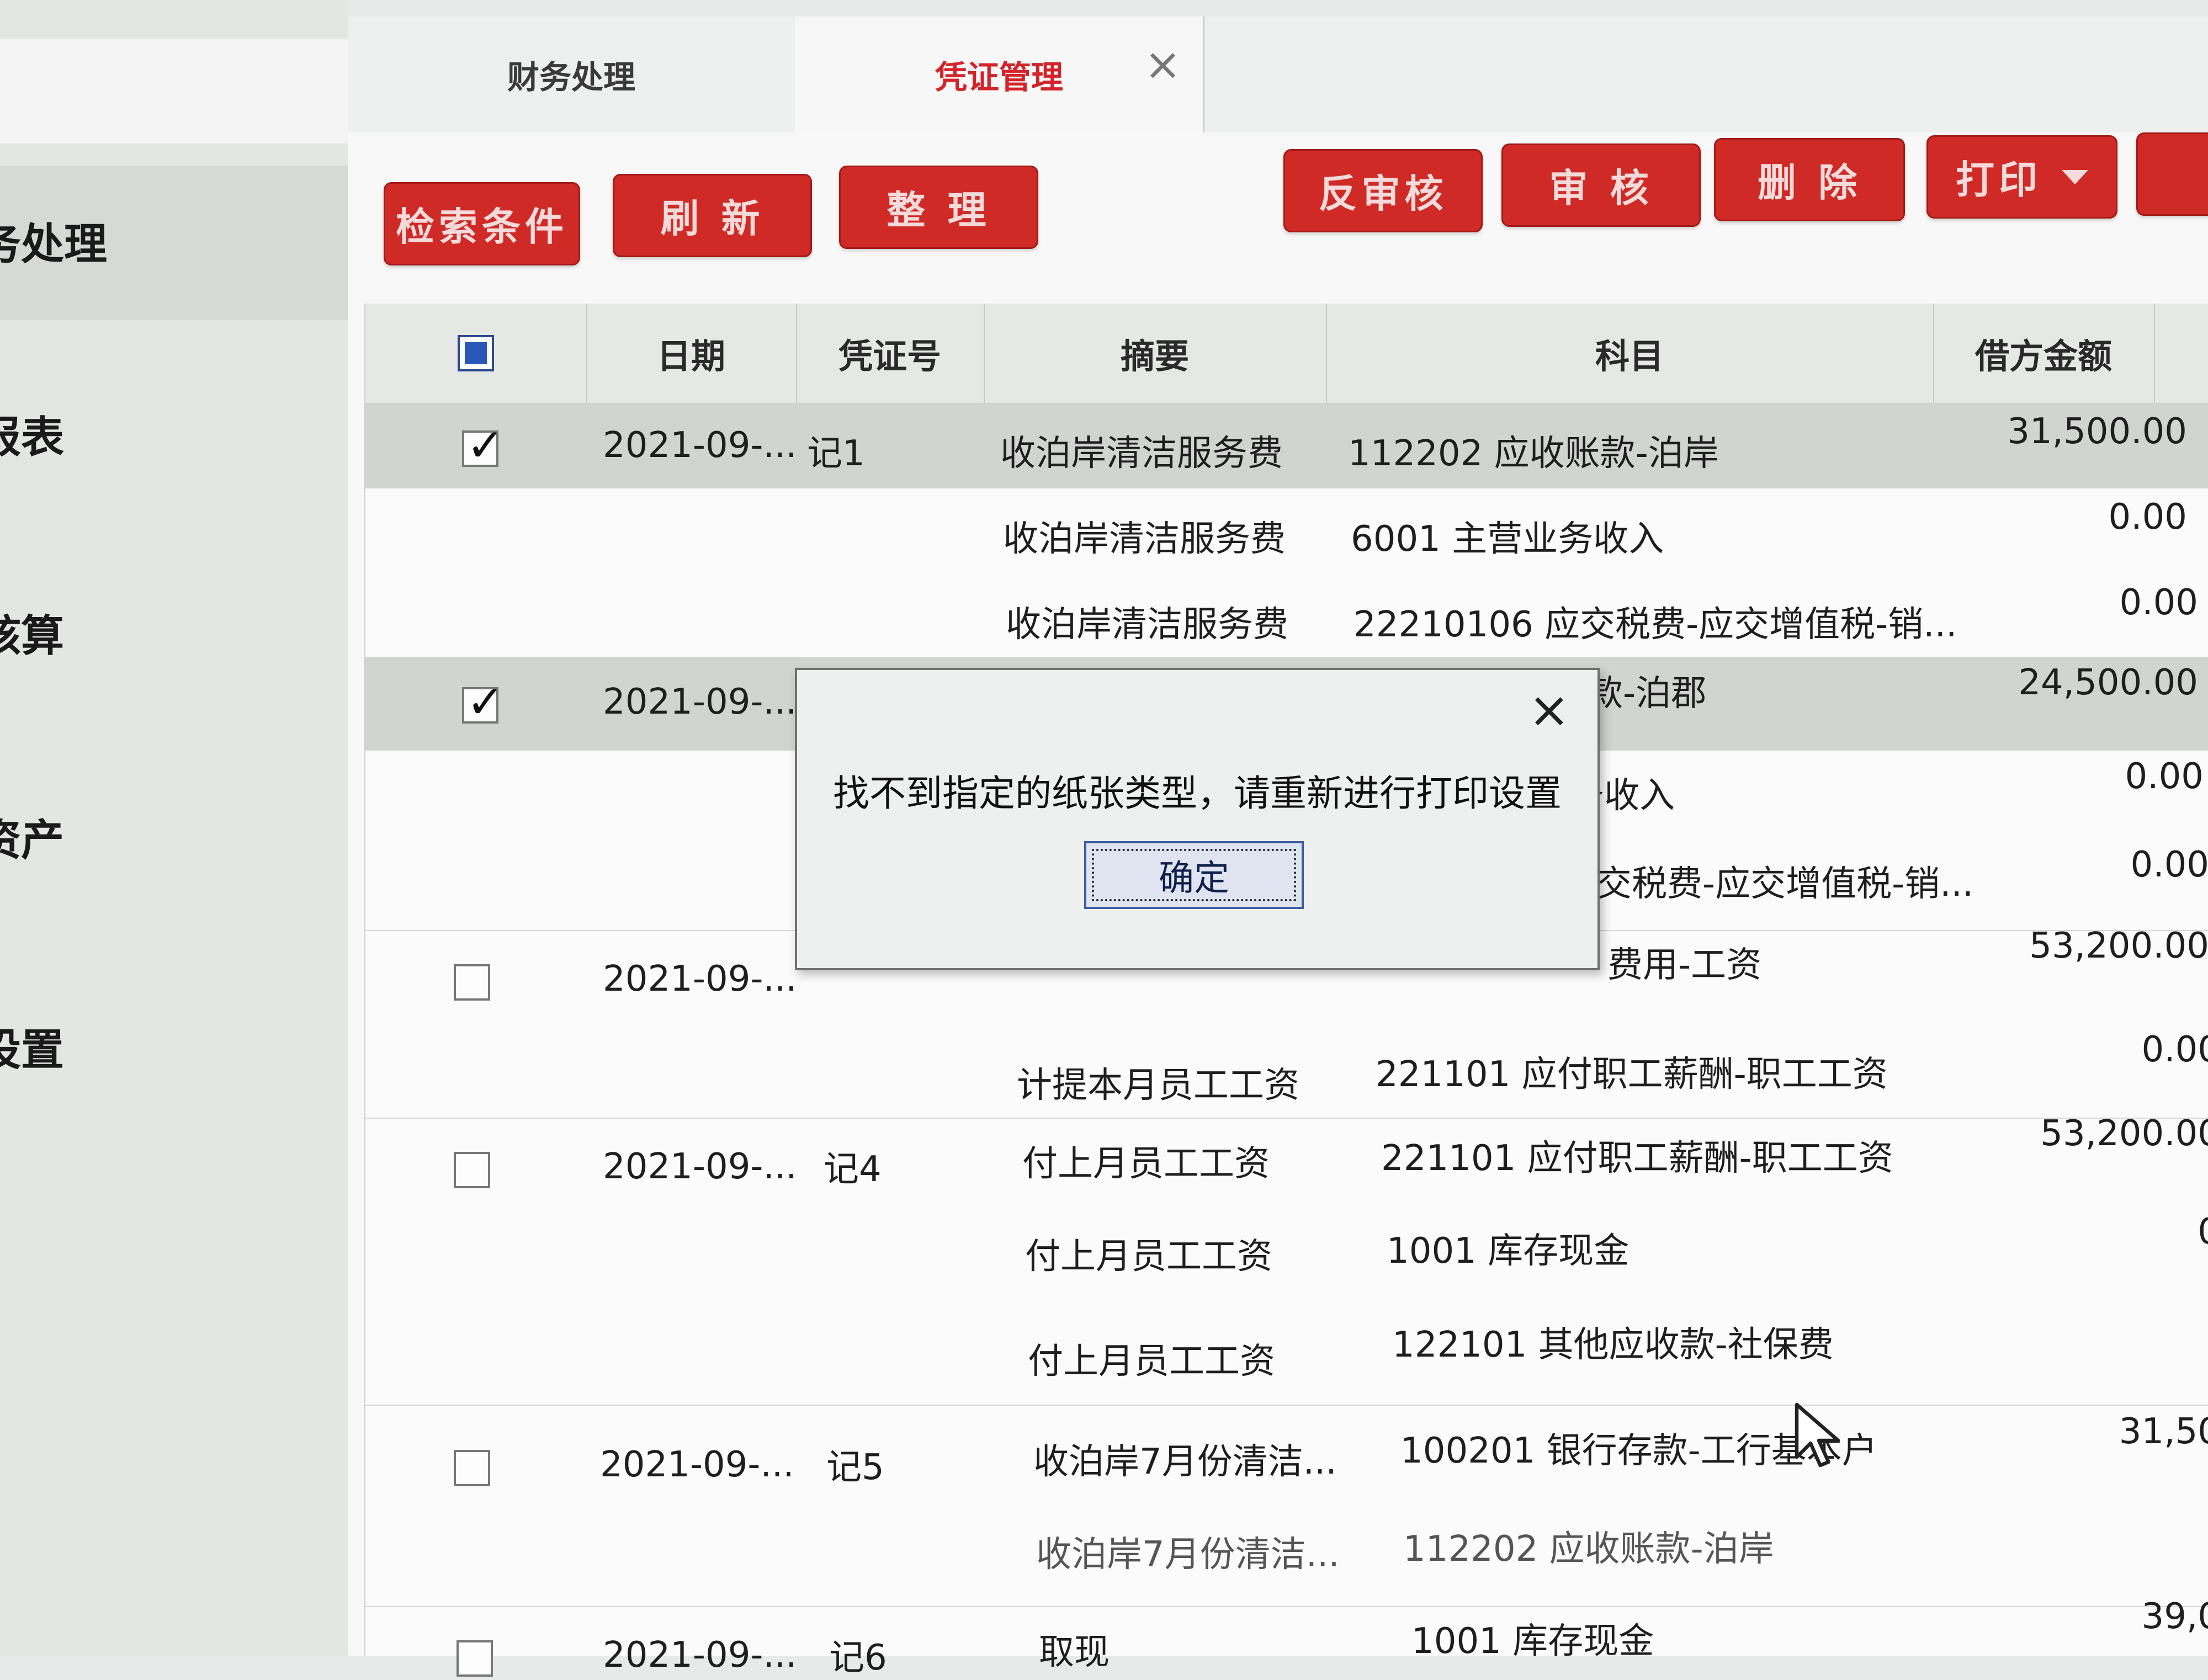 This screenshot has height=1680, width=2208. What do you see at coordinates (1286, 1355) in the screenshot?
I see `table-row: 付上月员工工资 122101 其他应收款-社保费` at bounding box center [1286, 1355].